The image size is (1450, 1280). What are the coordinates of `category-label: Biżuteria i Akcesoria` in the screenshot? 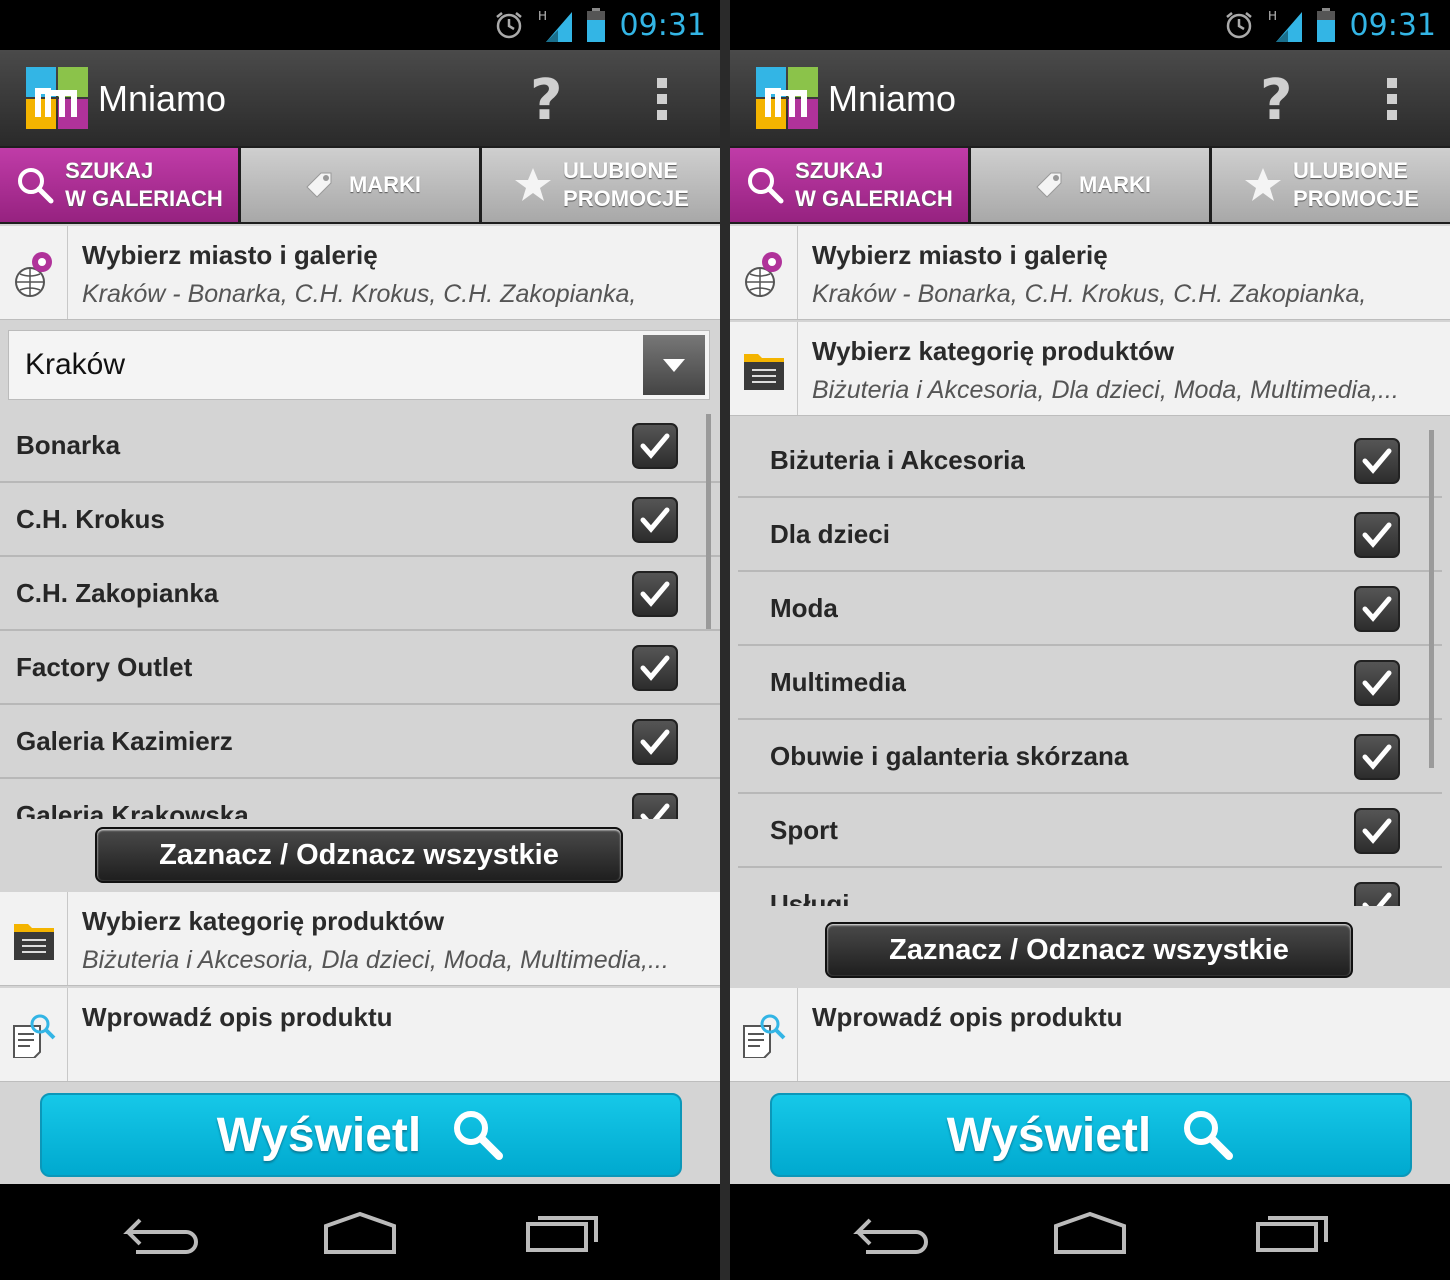 It's located at (897, 460).